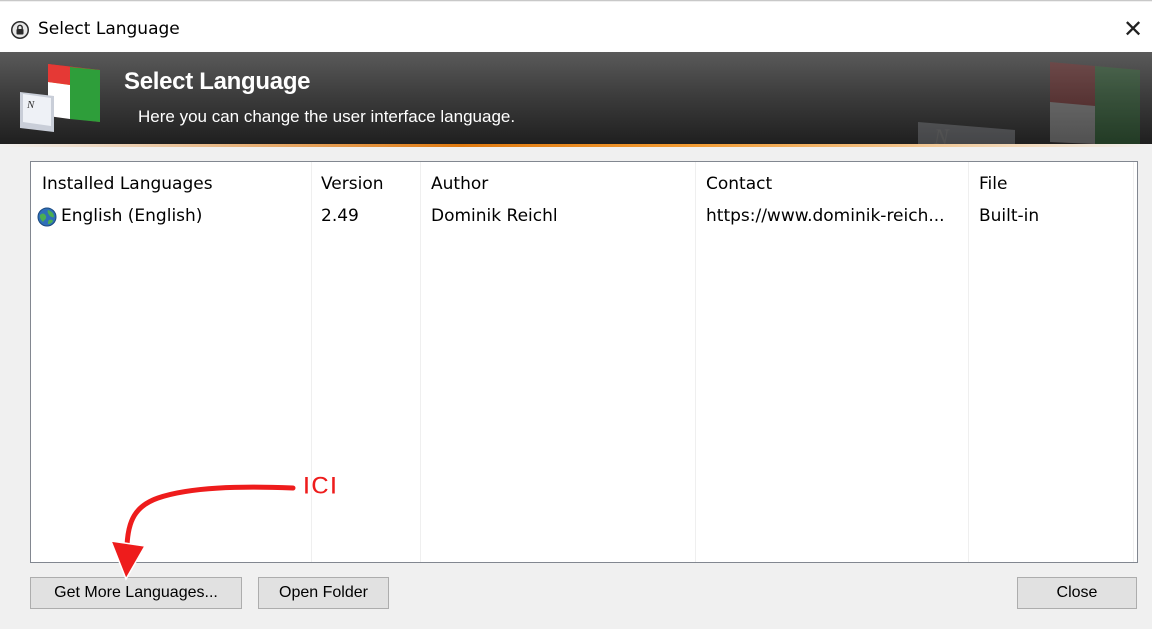 The width and height of the screenshot is (1152, 629). Describe the element at coordinates (132, 216) in the screenshot. I see `cell-language: English (English)` at that location.